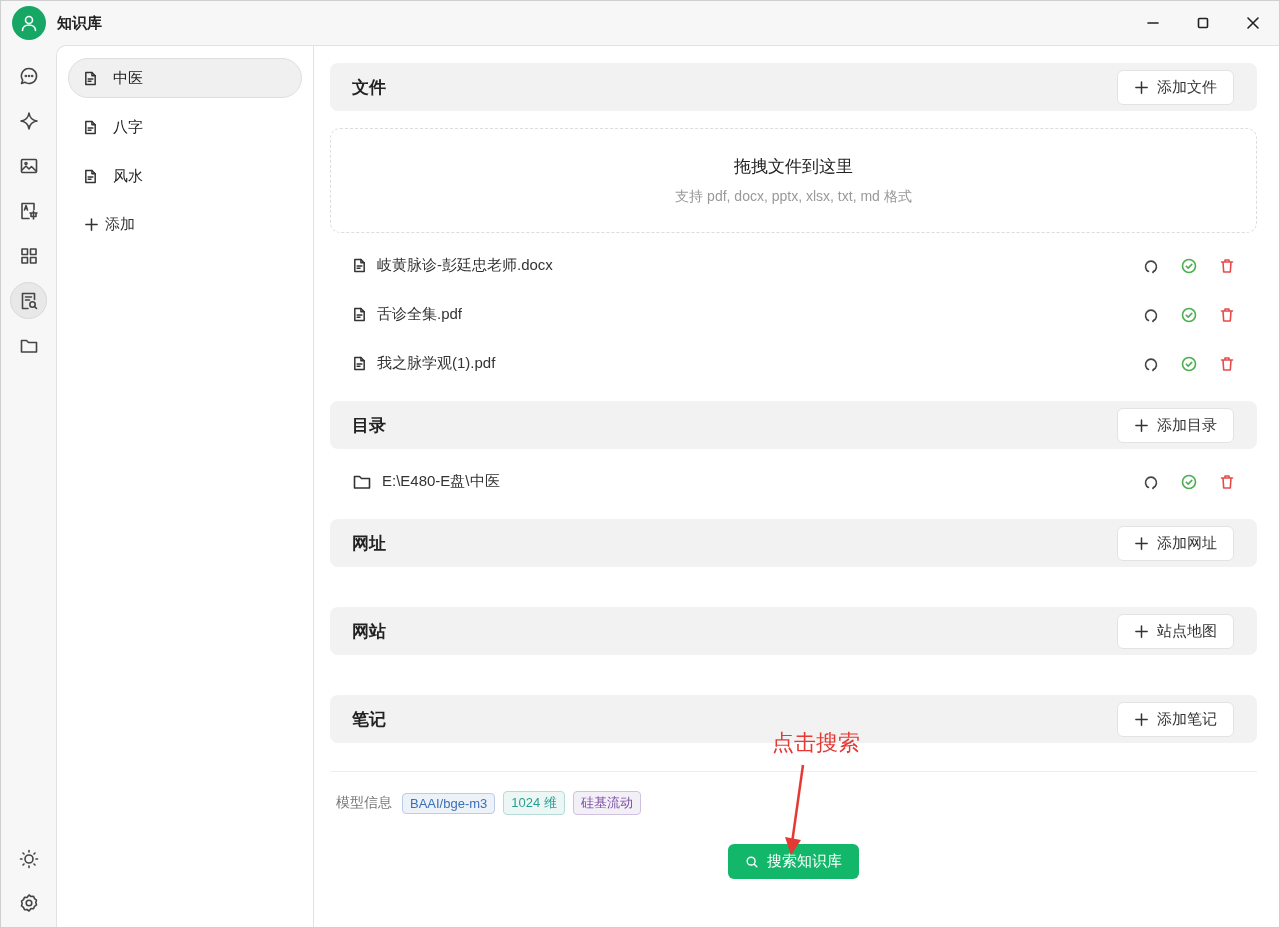 The height and width of the screenshot is (928, 1280). I want to click on sparkle-icon, so click(28, 120).